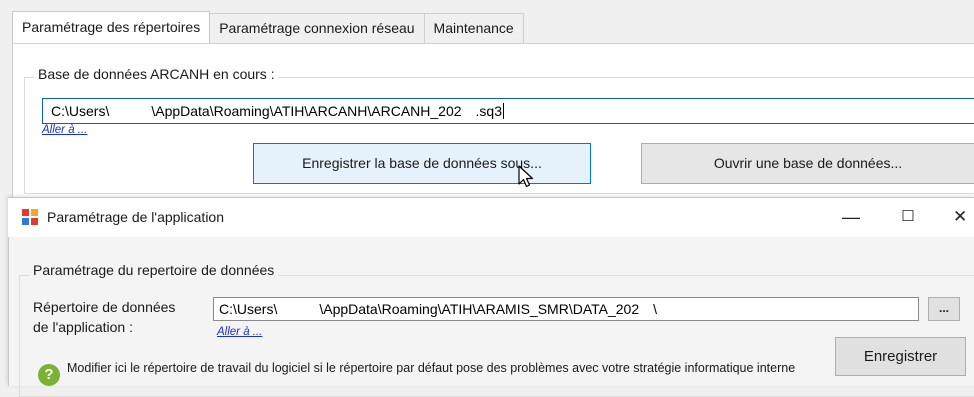  Describe the element at coordinates (908, 217) in the screenshot. I see `maximize-icon: ☐` at that location.